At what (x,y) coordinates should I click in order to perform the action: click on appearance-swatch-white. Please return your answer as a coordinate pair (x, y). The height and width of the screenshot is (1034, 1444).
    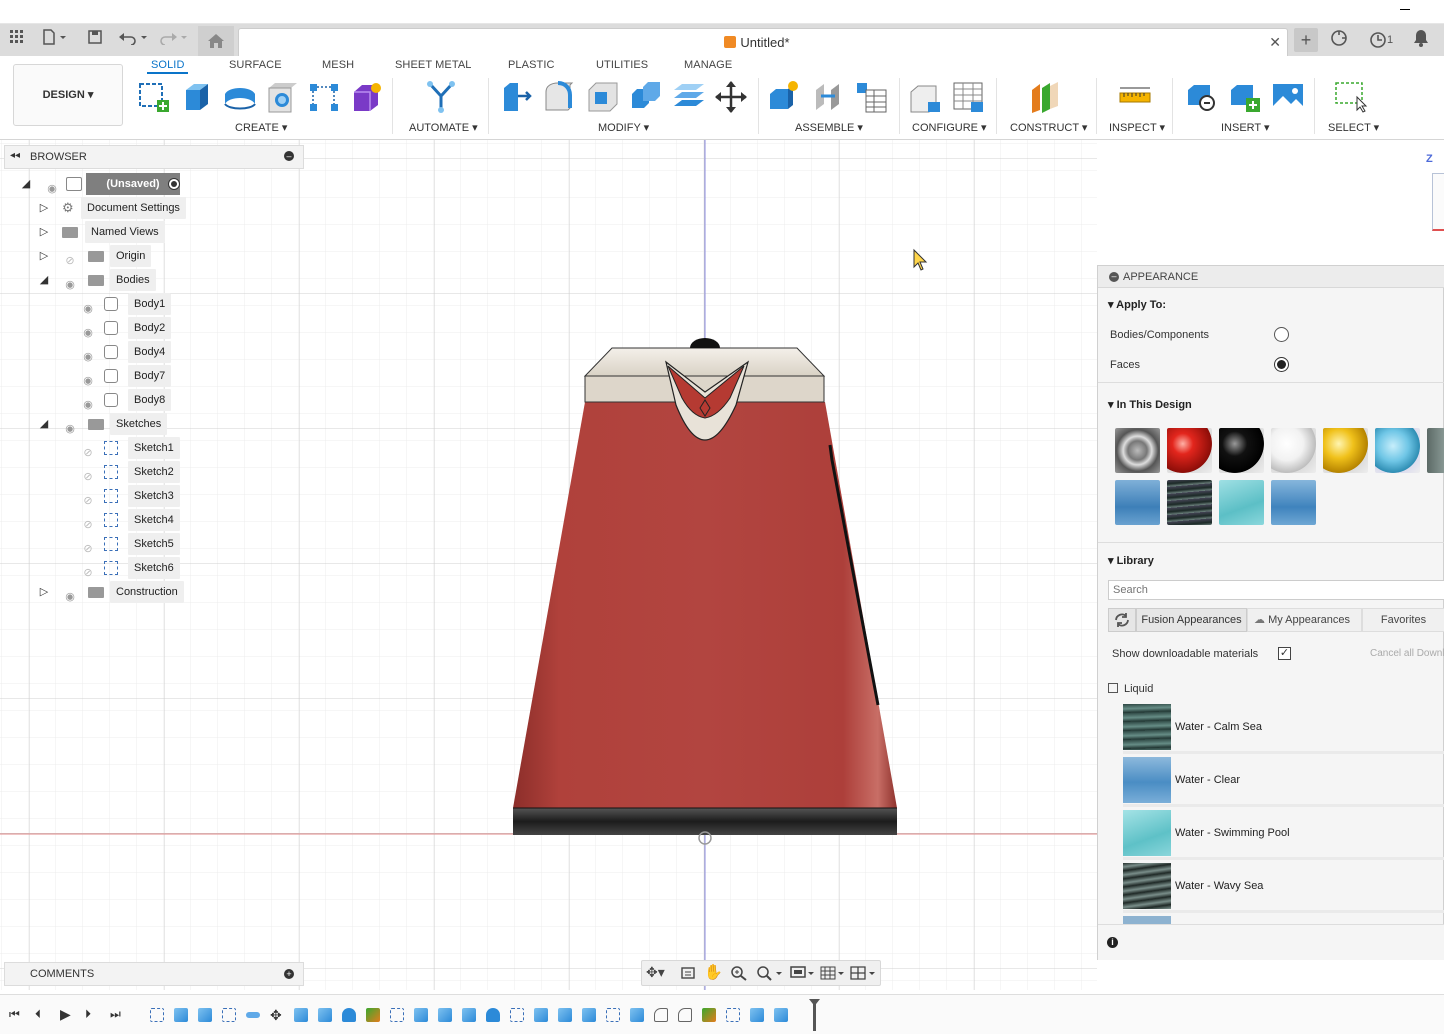
    Looking at the image, I should click on (1293, 450).